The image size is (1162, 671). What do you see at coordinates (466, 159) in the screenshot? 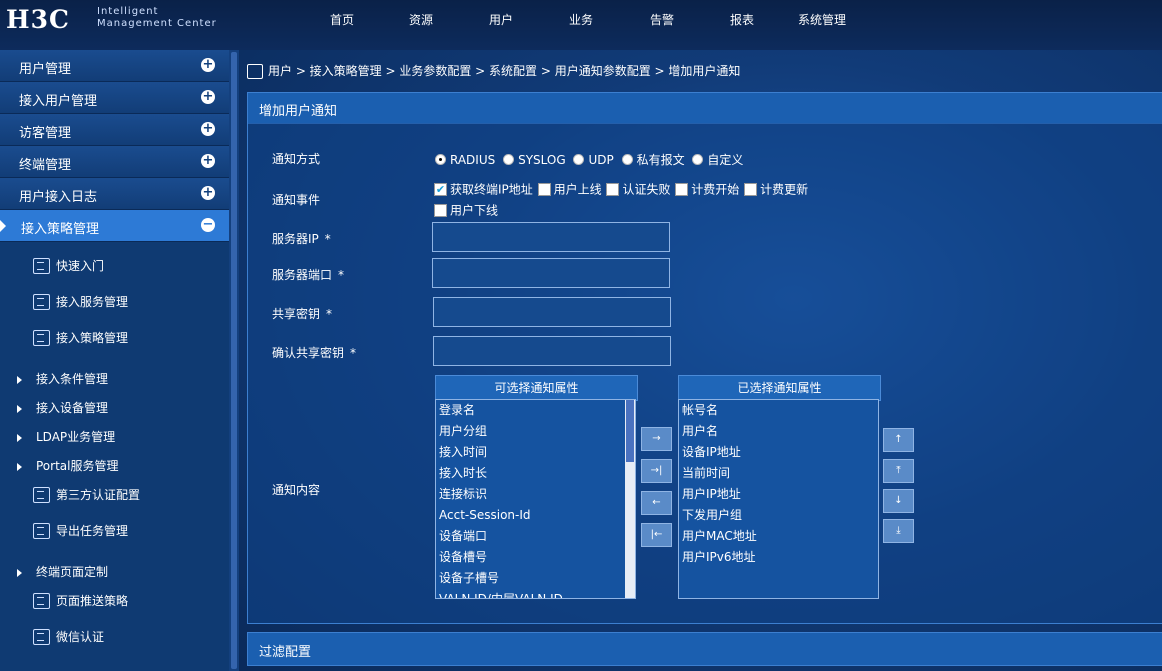
I see `radio-radius: RADIUS` at bounding box center [466, 159].